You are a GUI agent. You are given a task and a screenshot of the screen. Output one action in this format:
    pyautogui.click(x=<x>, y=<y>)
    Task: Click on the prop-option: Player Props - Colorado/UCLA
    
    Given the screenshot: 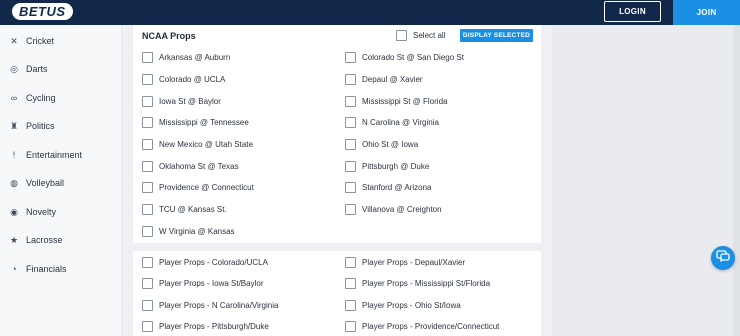 What is the action you would take?
    pyautogui.click(x=205, y=262)
    